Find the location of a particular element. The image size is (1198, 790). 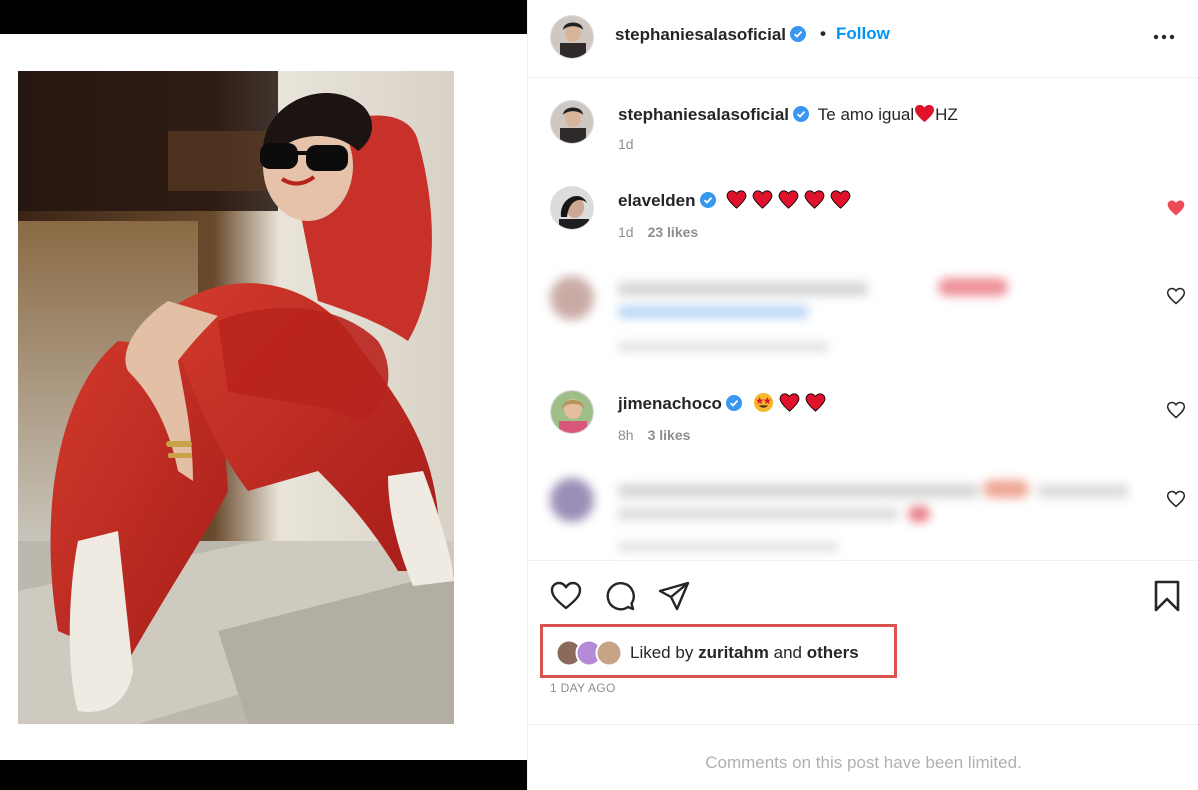

author-username: stephaniesalasoficial is located at coordinates (711, 35).